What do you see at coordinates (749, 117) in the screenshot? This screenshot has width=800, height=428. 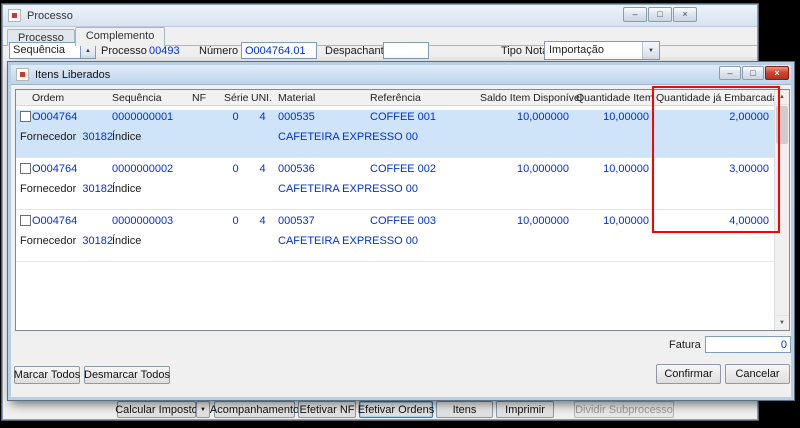 I see `cell-quantidade-ja-embarcada: 2,00000` at bounding box center [749, 117].